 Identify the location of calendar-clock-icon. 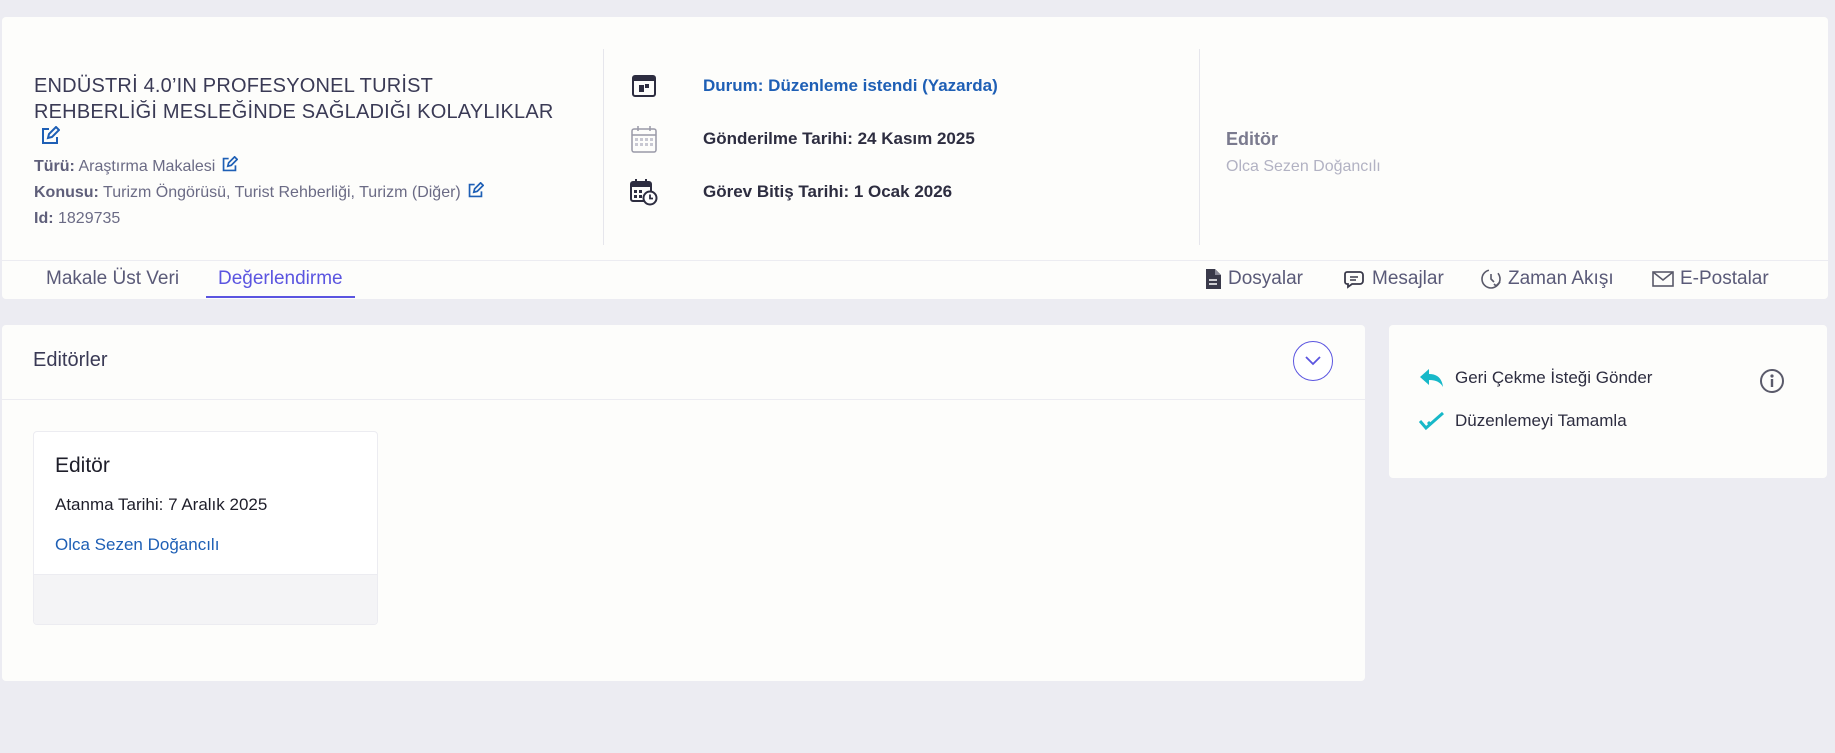
(644, 192).